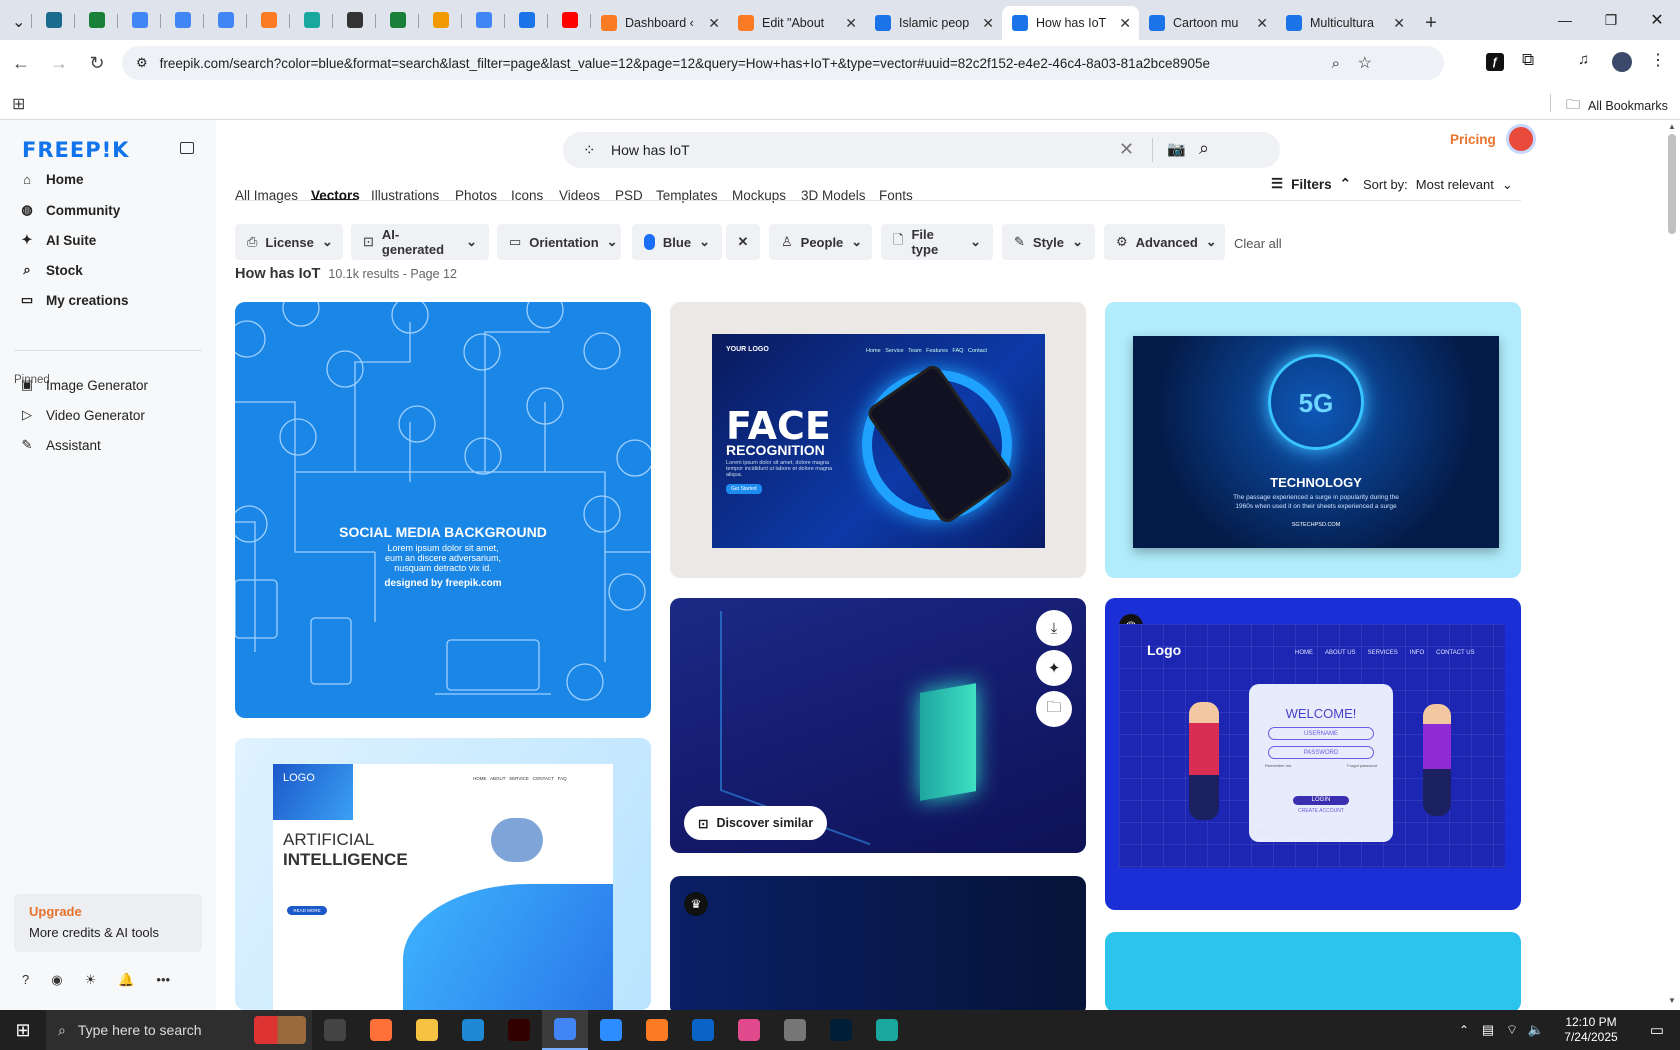 The width and height of the screenshot is (1680, 1050). Describe the element at coordinates (1311, 184) in the screenshot. I see `filters-toggle: ☰ Filters ⌃` at that location.